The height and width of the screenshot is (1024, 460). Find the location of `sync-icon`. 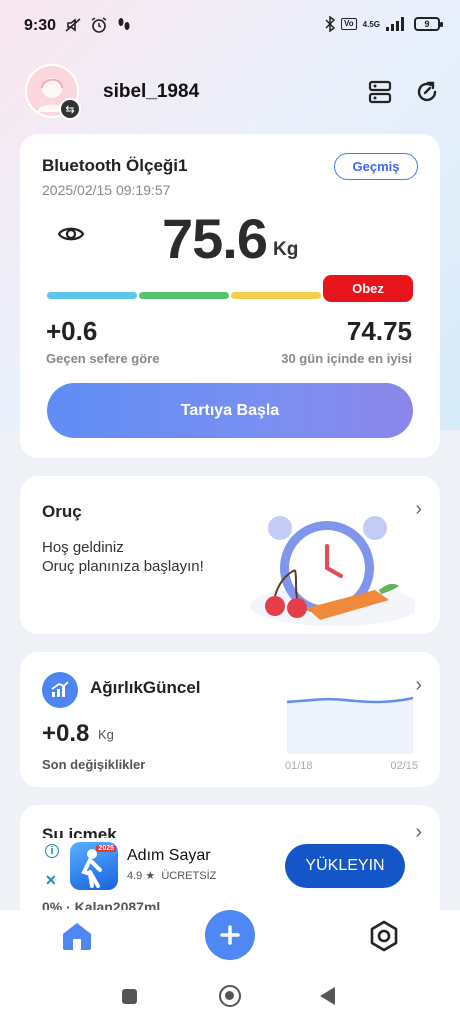

sync-icon is located at coordinates (427, 92).